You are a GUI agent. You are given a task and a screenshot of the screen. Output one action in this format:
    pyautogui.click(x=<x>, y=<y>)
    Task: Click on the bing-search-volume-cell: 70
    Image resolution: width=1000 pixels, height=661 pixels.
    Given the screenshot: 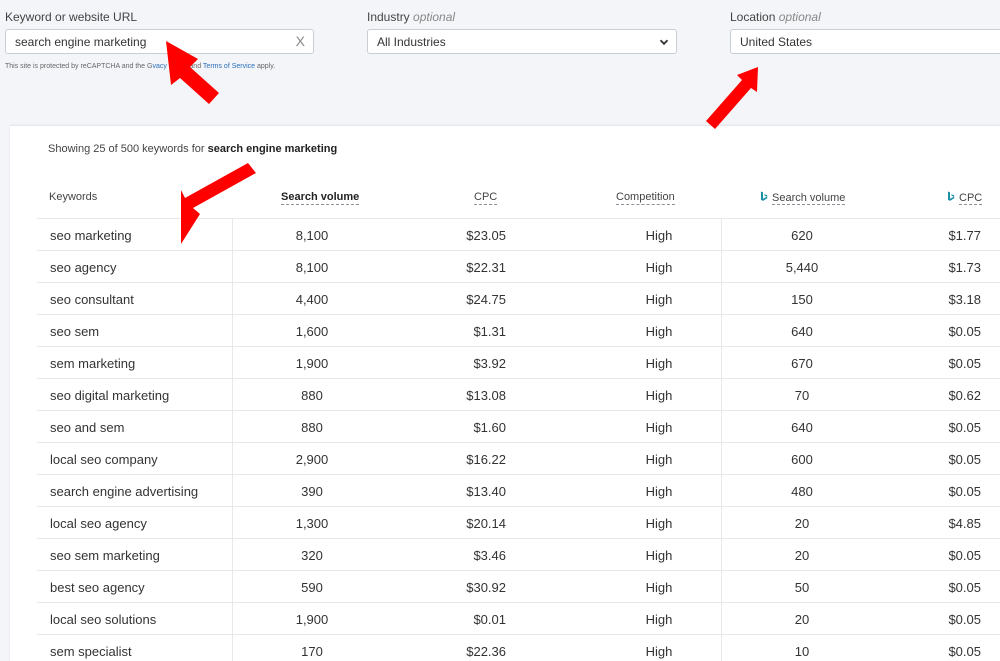 What is the action you would take?
    pyautogui.click(x=802, y=395)
    